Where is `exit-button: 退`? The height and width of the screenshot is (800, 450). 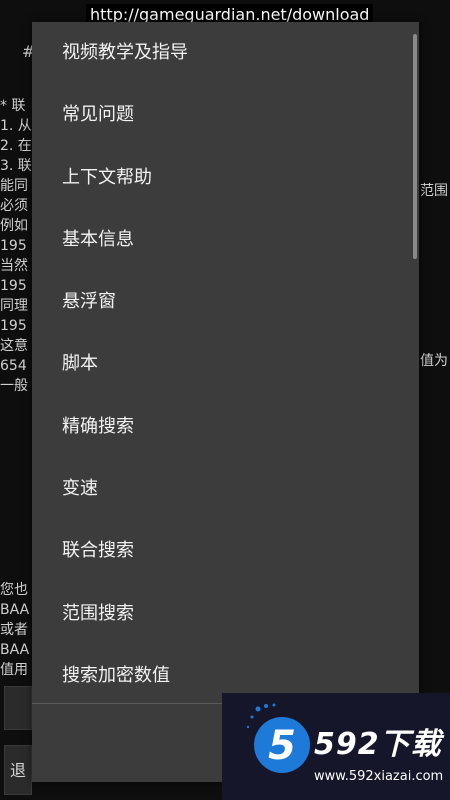
exit-button: 退 is located at coordinates (18, 770).